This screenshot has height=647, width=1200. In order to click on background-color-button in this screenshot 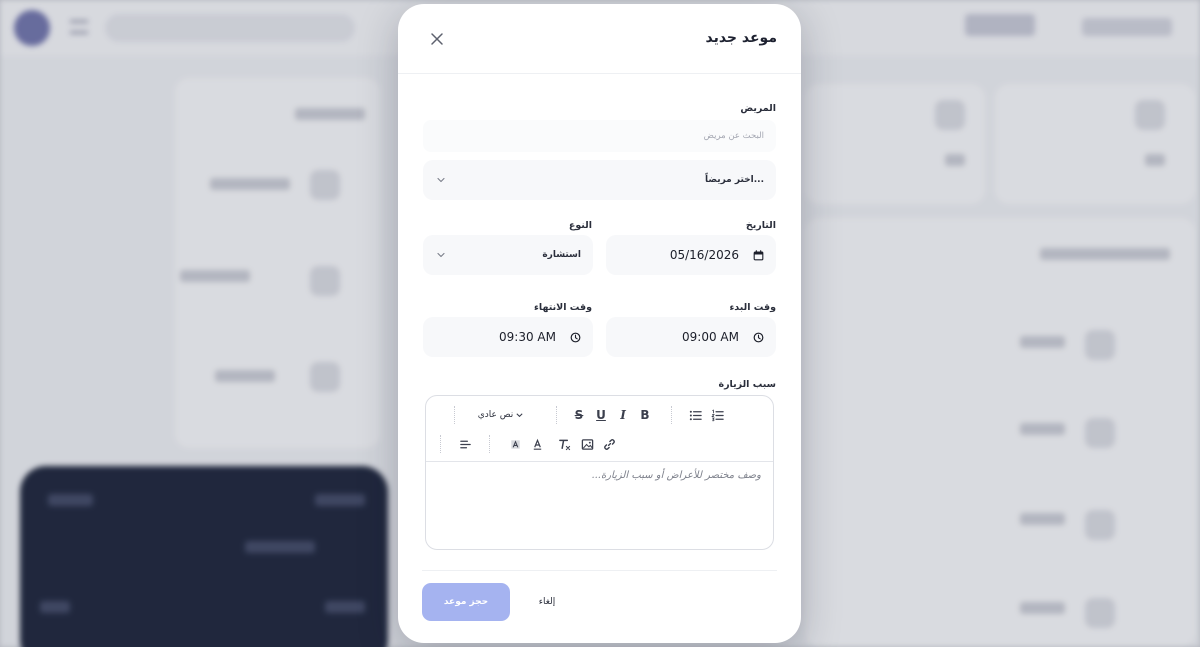, I will do `click(515, 444)`.